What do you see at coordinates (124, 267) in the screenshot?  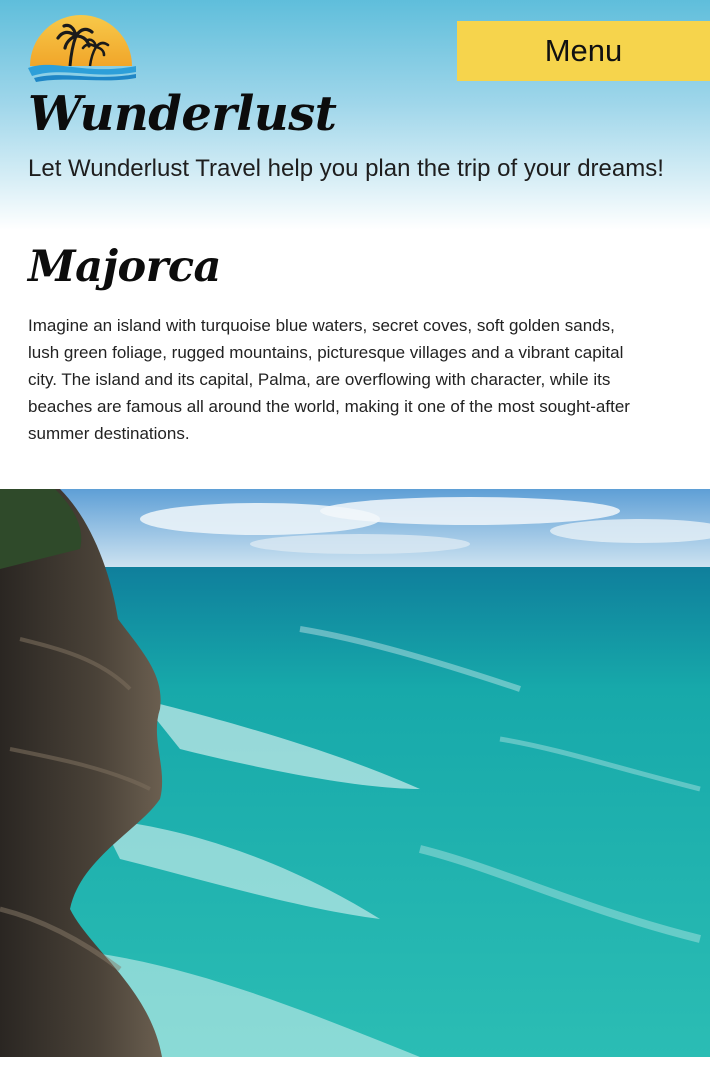 I see `destination-title: Majorca` at bounding box center [124, 267].